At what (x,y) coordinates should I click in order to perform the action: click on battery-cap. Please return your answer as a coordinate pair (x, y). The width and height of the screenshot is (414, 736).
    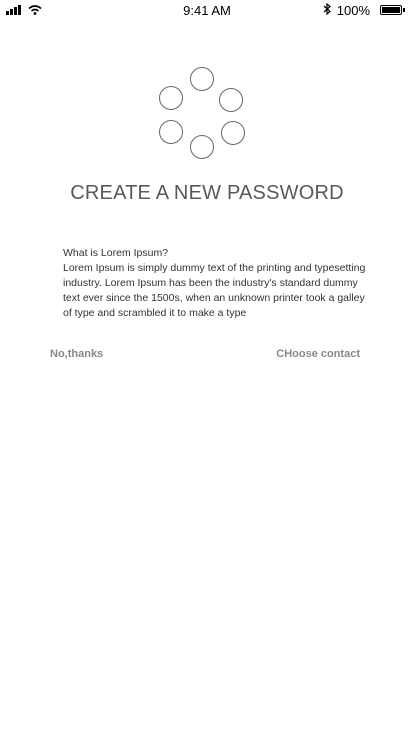
    Looking at the image, I should click on (404, 10).